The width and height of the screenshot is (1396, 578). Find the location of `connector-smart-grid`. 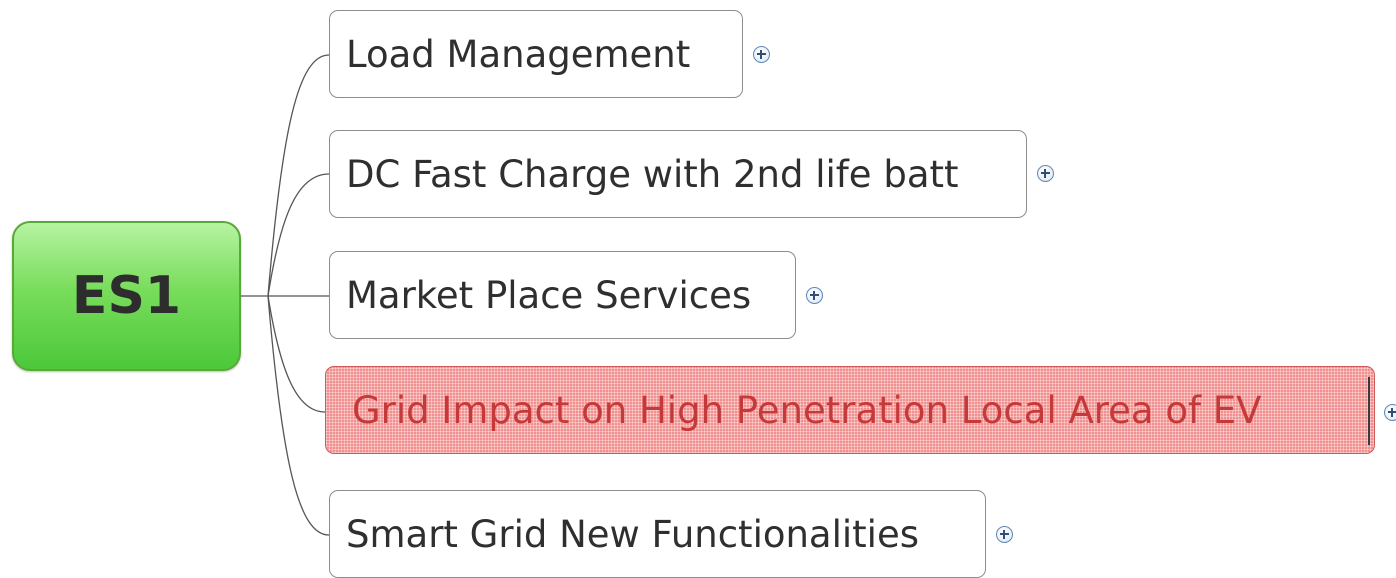

connector-smart-grid is located at coordinates (298, 415).